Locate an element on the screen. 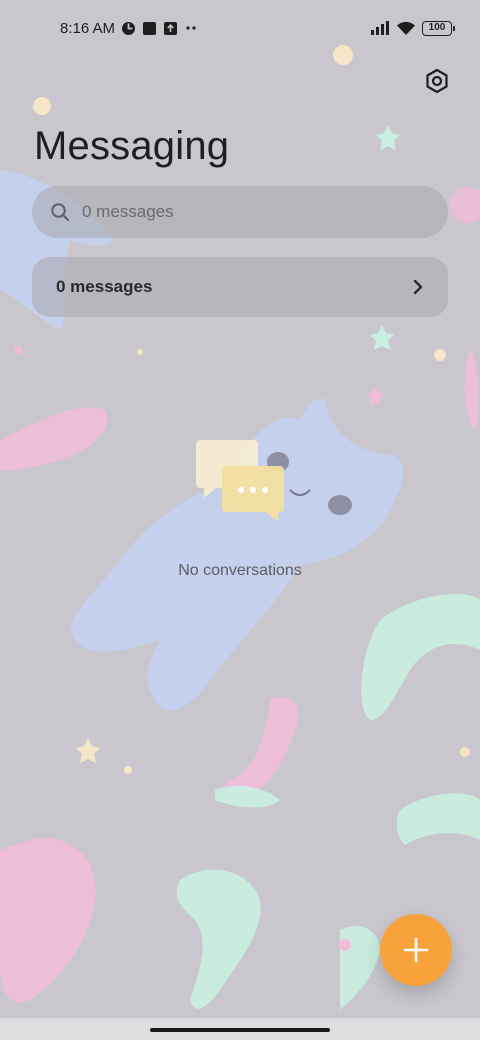 The width and height of the screenshot is (480, 1040). empty-state-text: No conversations is located at coordinates (240, 570).